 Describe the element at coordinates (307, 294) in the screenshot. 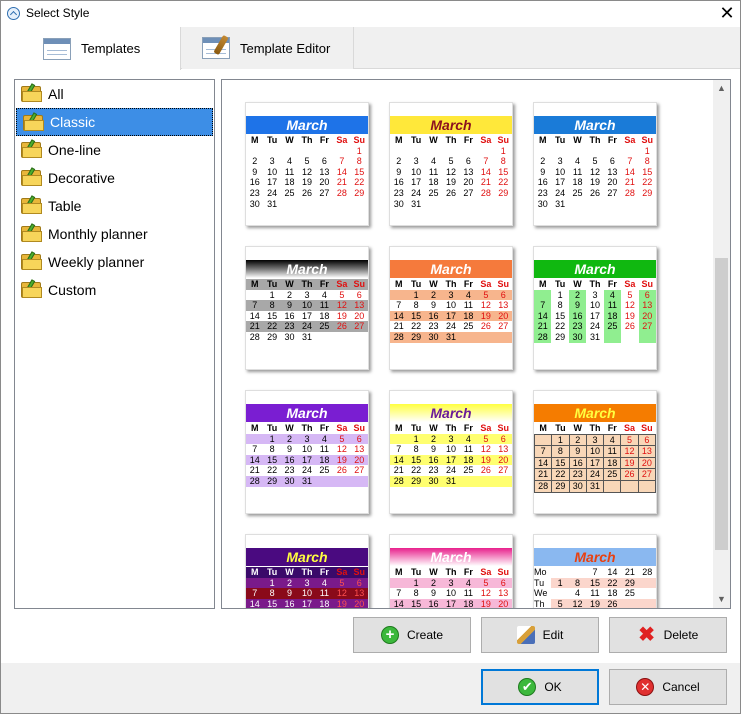

I see `day-cell: 3` at that location.